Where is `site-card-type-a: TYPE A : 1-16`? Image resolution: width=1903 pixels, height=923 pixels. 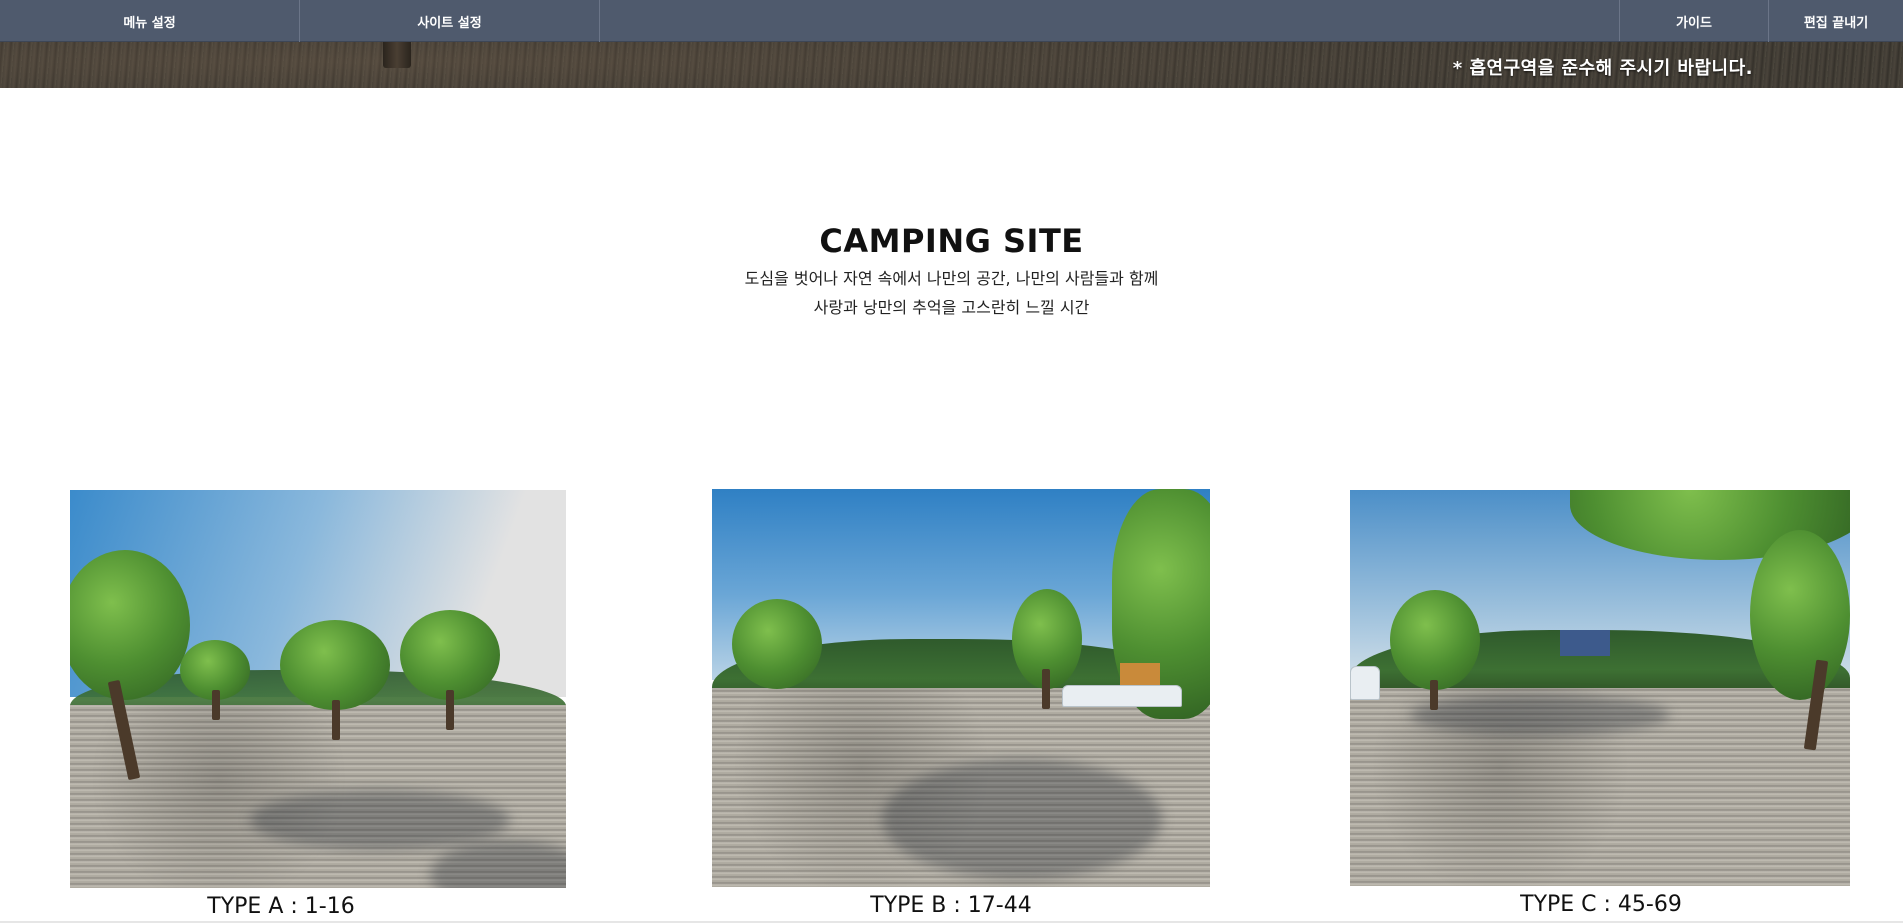 site-card-type-a: TYPE A : 1-16 is located at coordinates (320, 706).